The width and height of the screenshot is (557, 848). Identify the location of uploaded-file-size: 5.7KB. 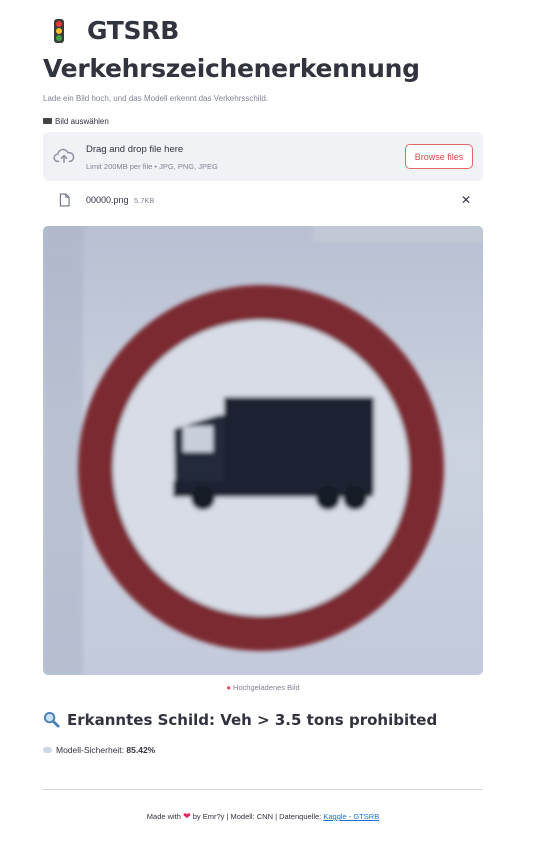
(144, 200).